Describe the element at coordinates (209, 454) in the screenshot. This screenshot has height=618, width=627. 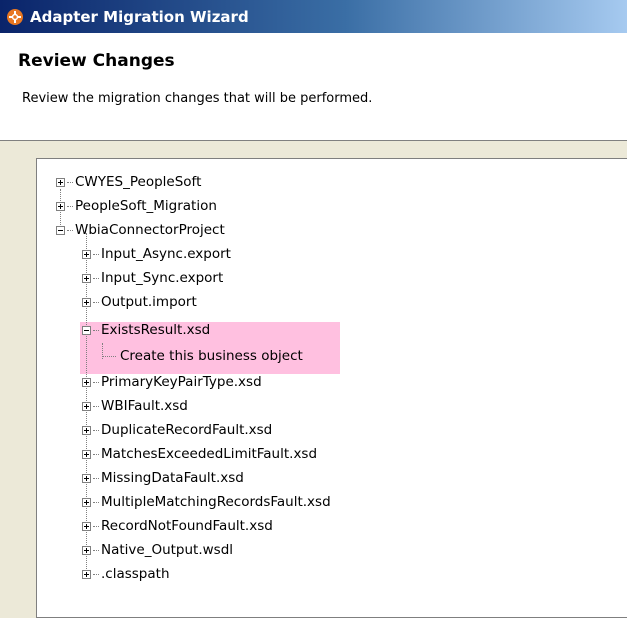
I see `tree-item-label: MatchesExceededLimitFault.xsd` at that location.